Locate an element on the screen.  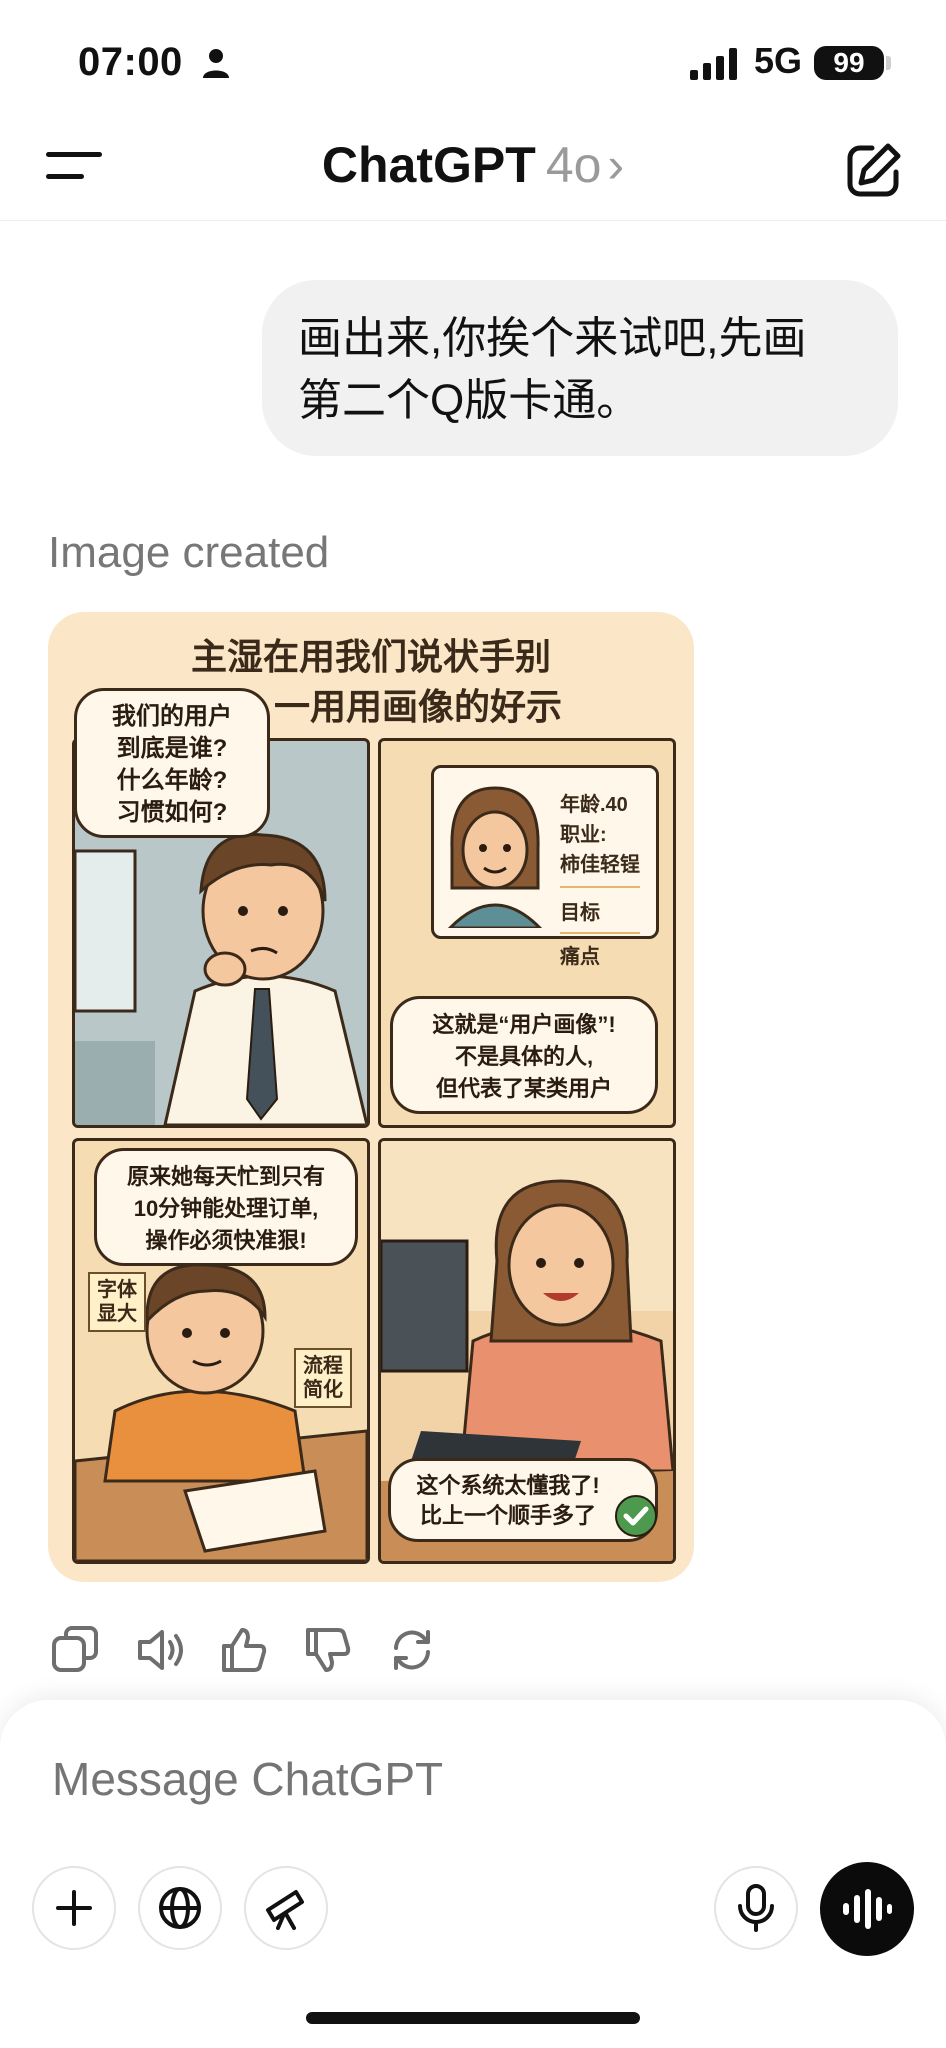
note-text: 字体 is located at coordinates (117, 1290).